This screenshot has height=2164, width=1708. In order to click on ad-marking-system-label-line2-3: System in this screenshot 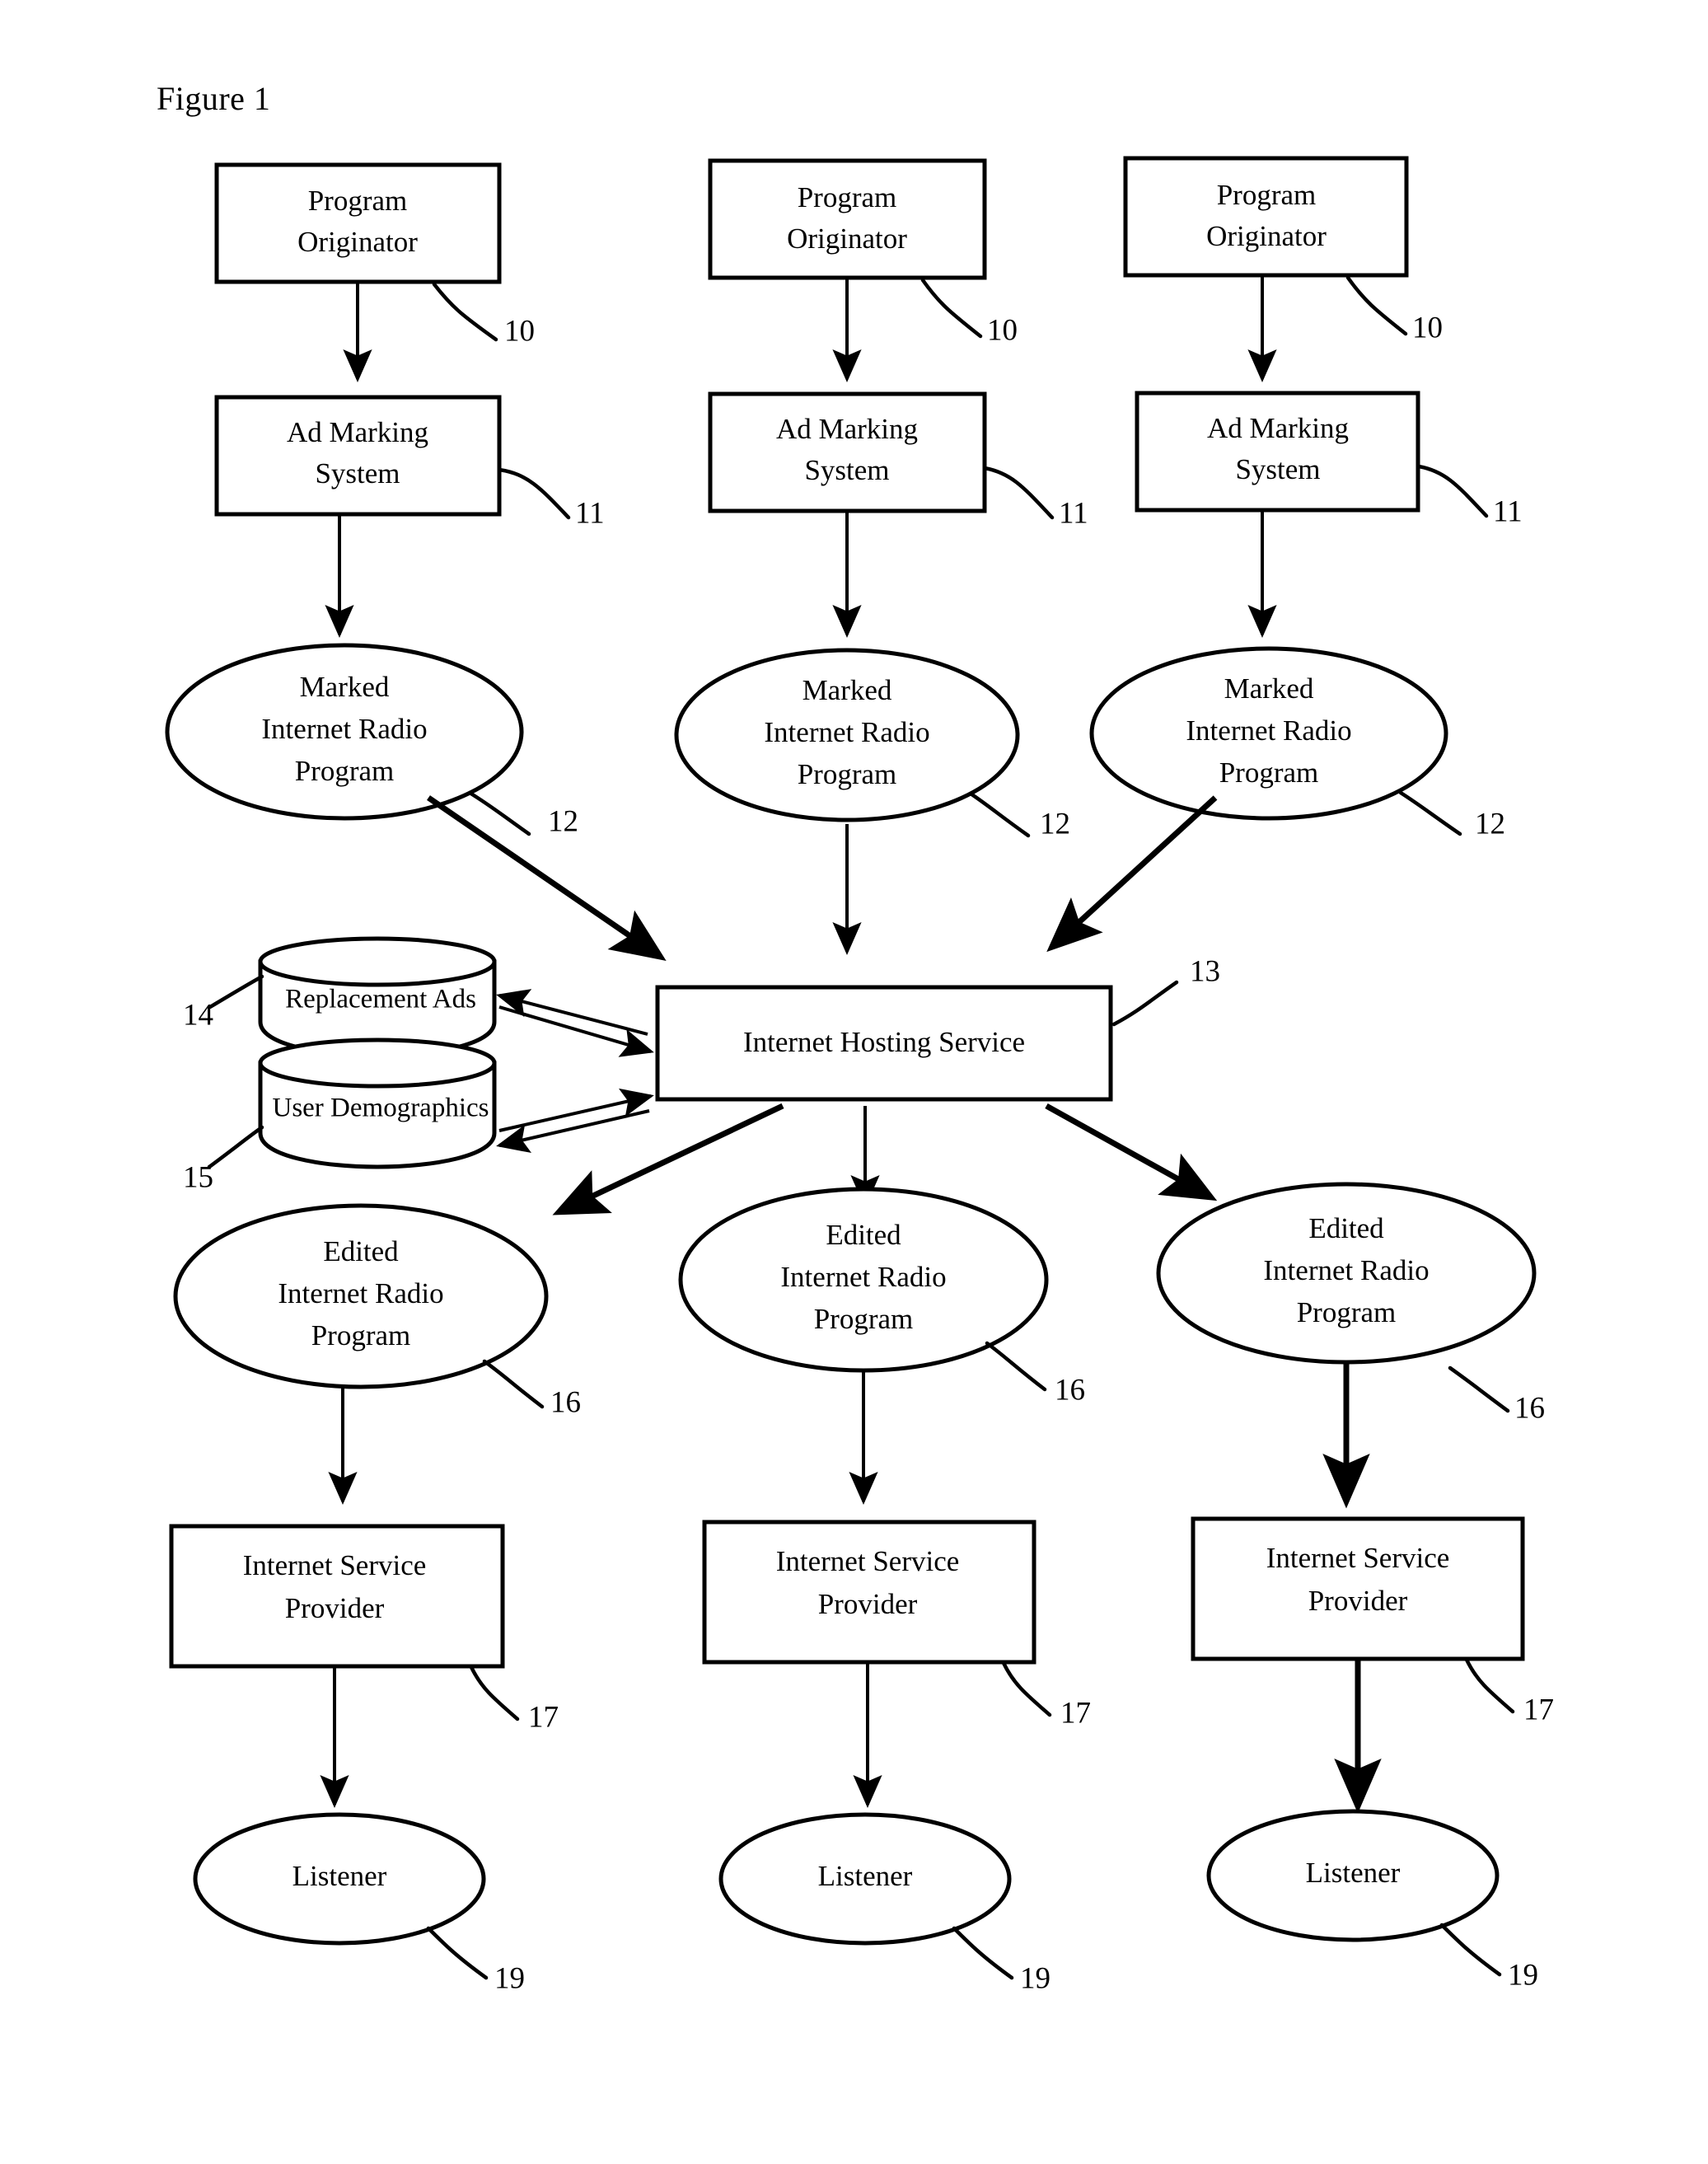, I will do `click(1277, 469)`.